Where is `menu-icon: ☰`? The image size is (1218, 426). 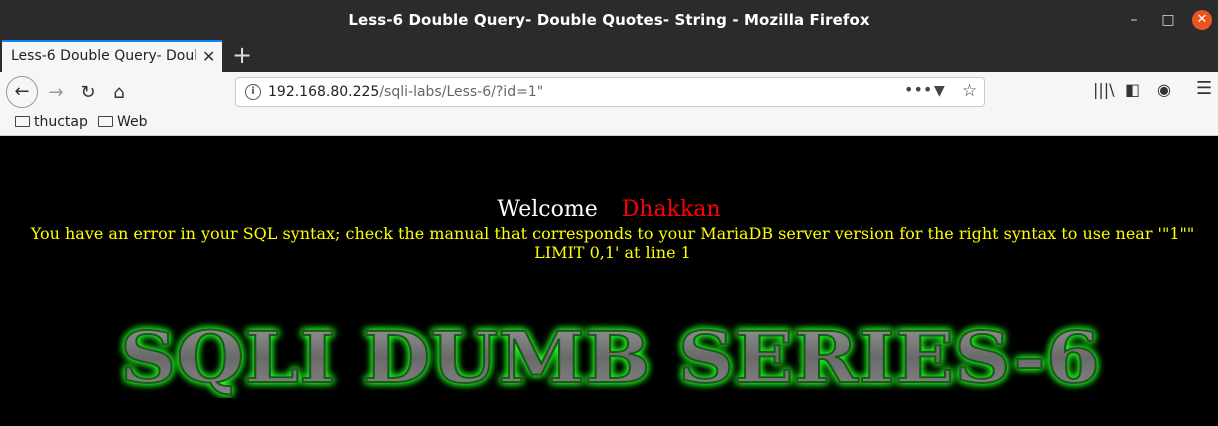 menu-icon: ☰ is located at coordinates (1204, 88).